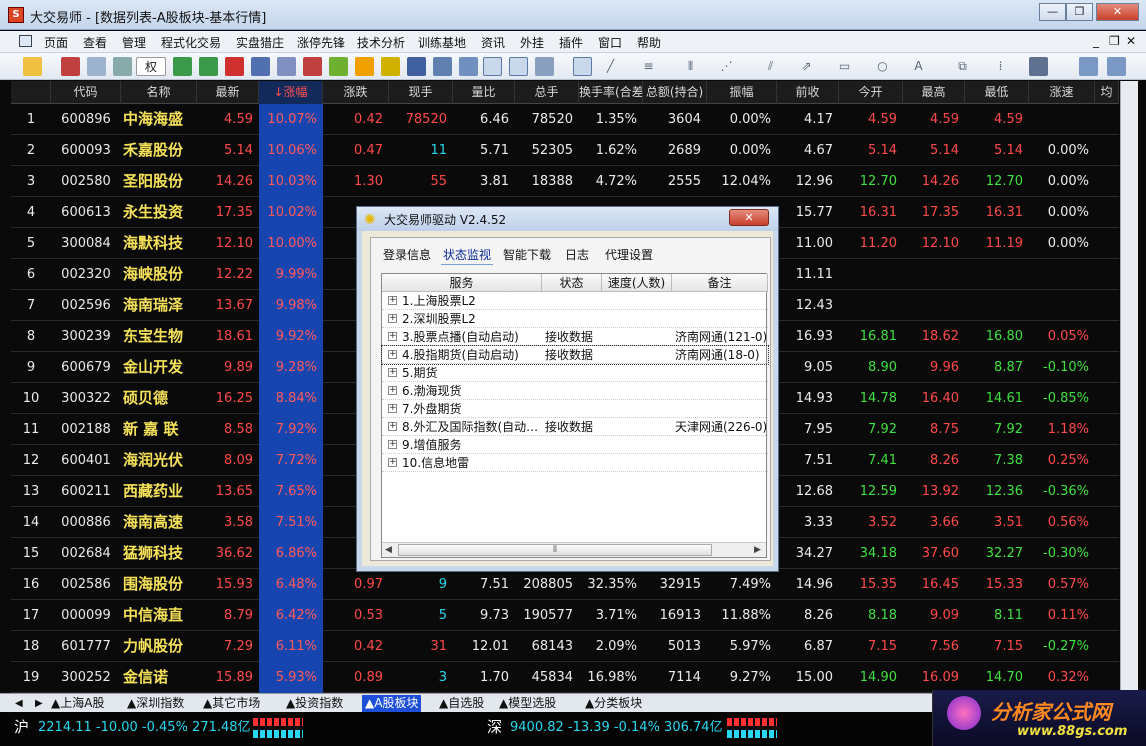  I want to click on rect-tool-icon: ▭, so click(844, 66).